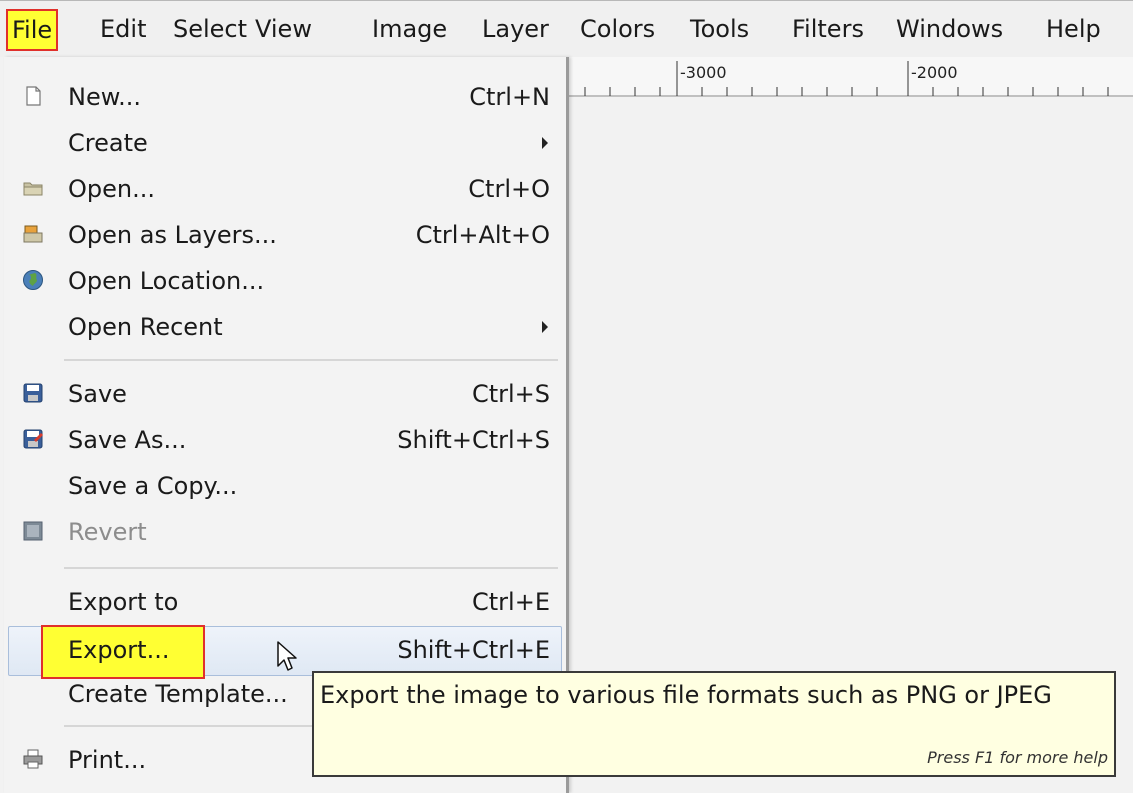 This screenshot has height=793, width=1133. What do you see at coordinates (473, 650) in the screenshot?
I see `shortcut-label: Shift+Ctrl+E` at bounding box center [473, 650].